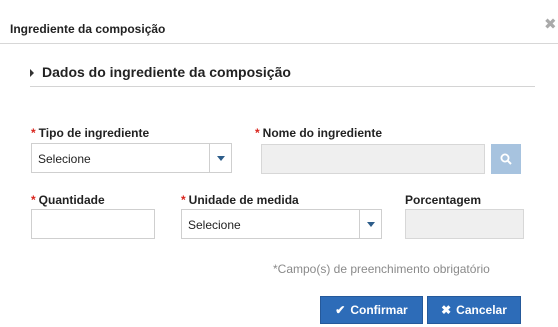 The width and height of the screenshot is (558, 327). What do you see at coordinates (32, 73) in the screenshot?
I see `caret-right-icon` at bounding box center [32, 73].